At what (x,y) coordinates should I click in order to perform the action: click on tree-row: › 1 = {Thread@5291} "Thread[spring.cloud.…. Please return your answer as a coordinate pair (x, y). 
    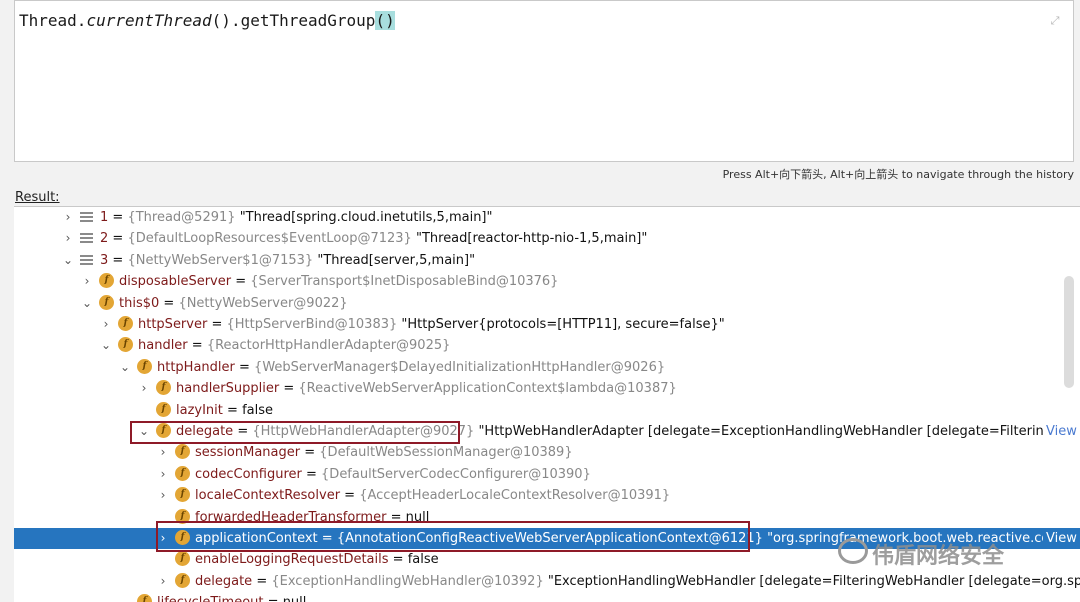
    Looking at the image, I should click on (547, 217).